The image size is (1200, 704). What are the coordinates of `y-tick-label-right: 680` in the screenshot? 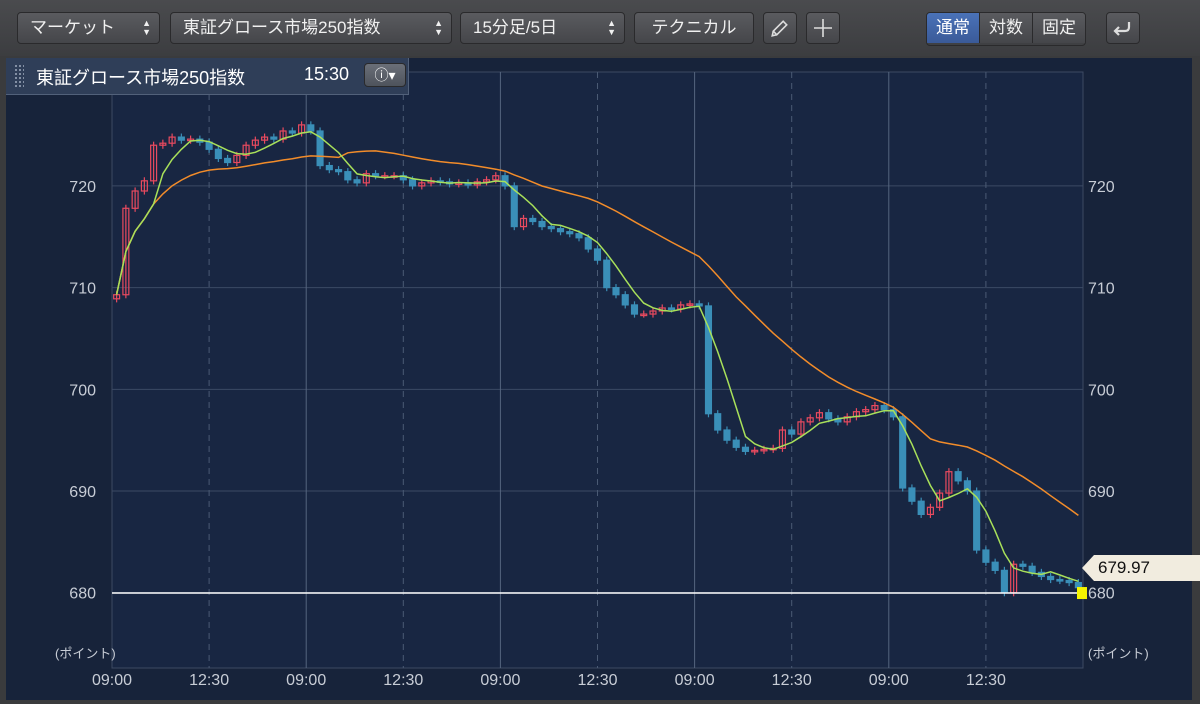 It's located at (1101, 594).